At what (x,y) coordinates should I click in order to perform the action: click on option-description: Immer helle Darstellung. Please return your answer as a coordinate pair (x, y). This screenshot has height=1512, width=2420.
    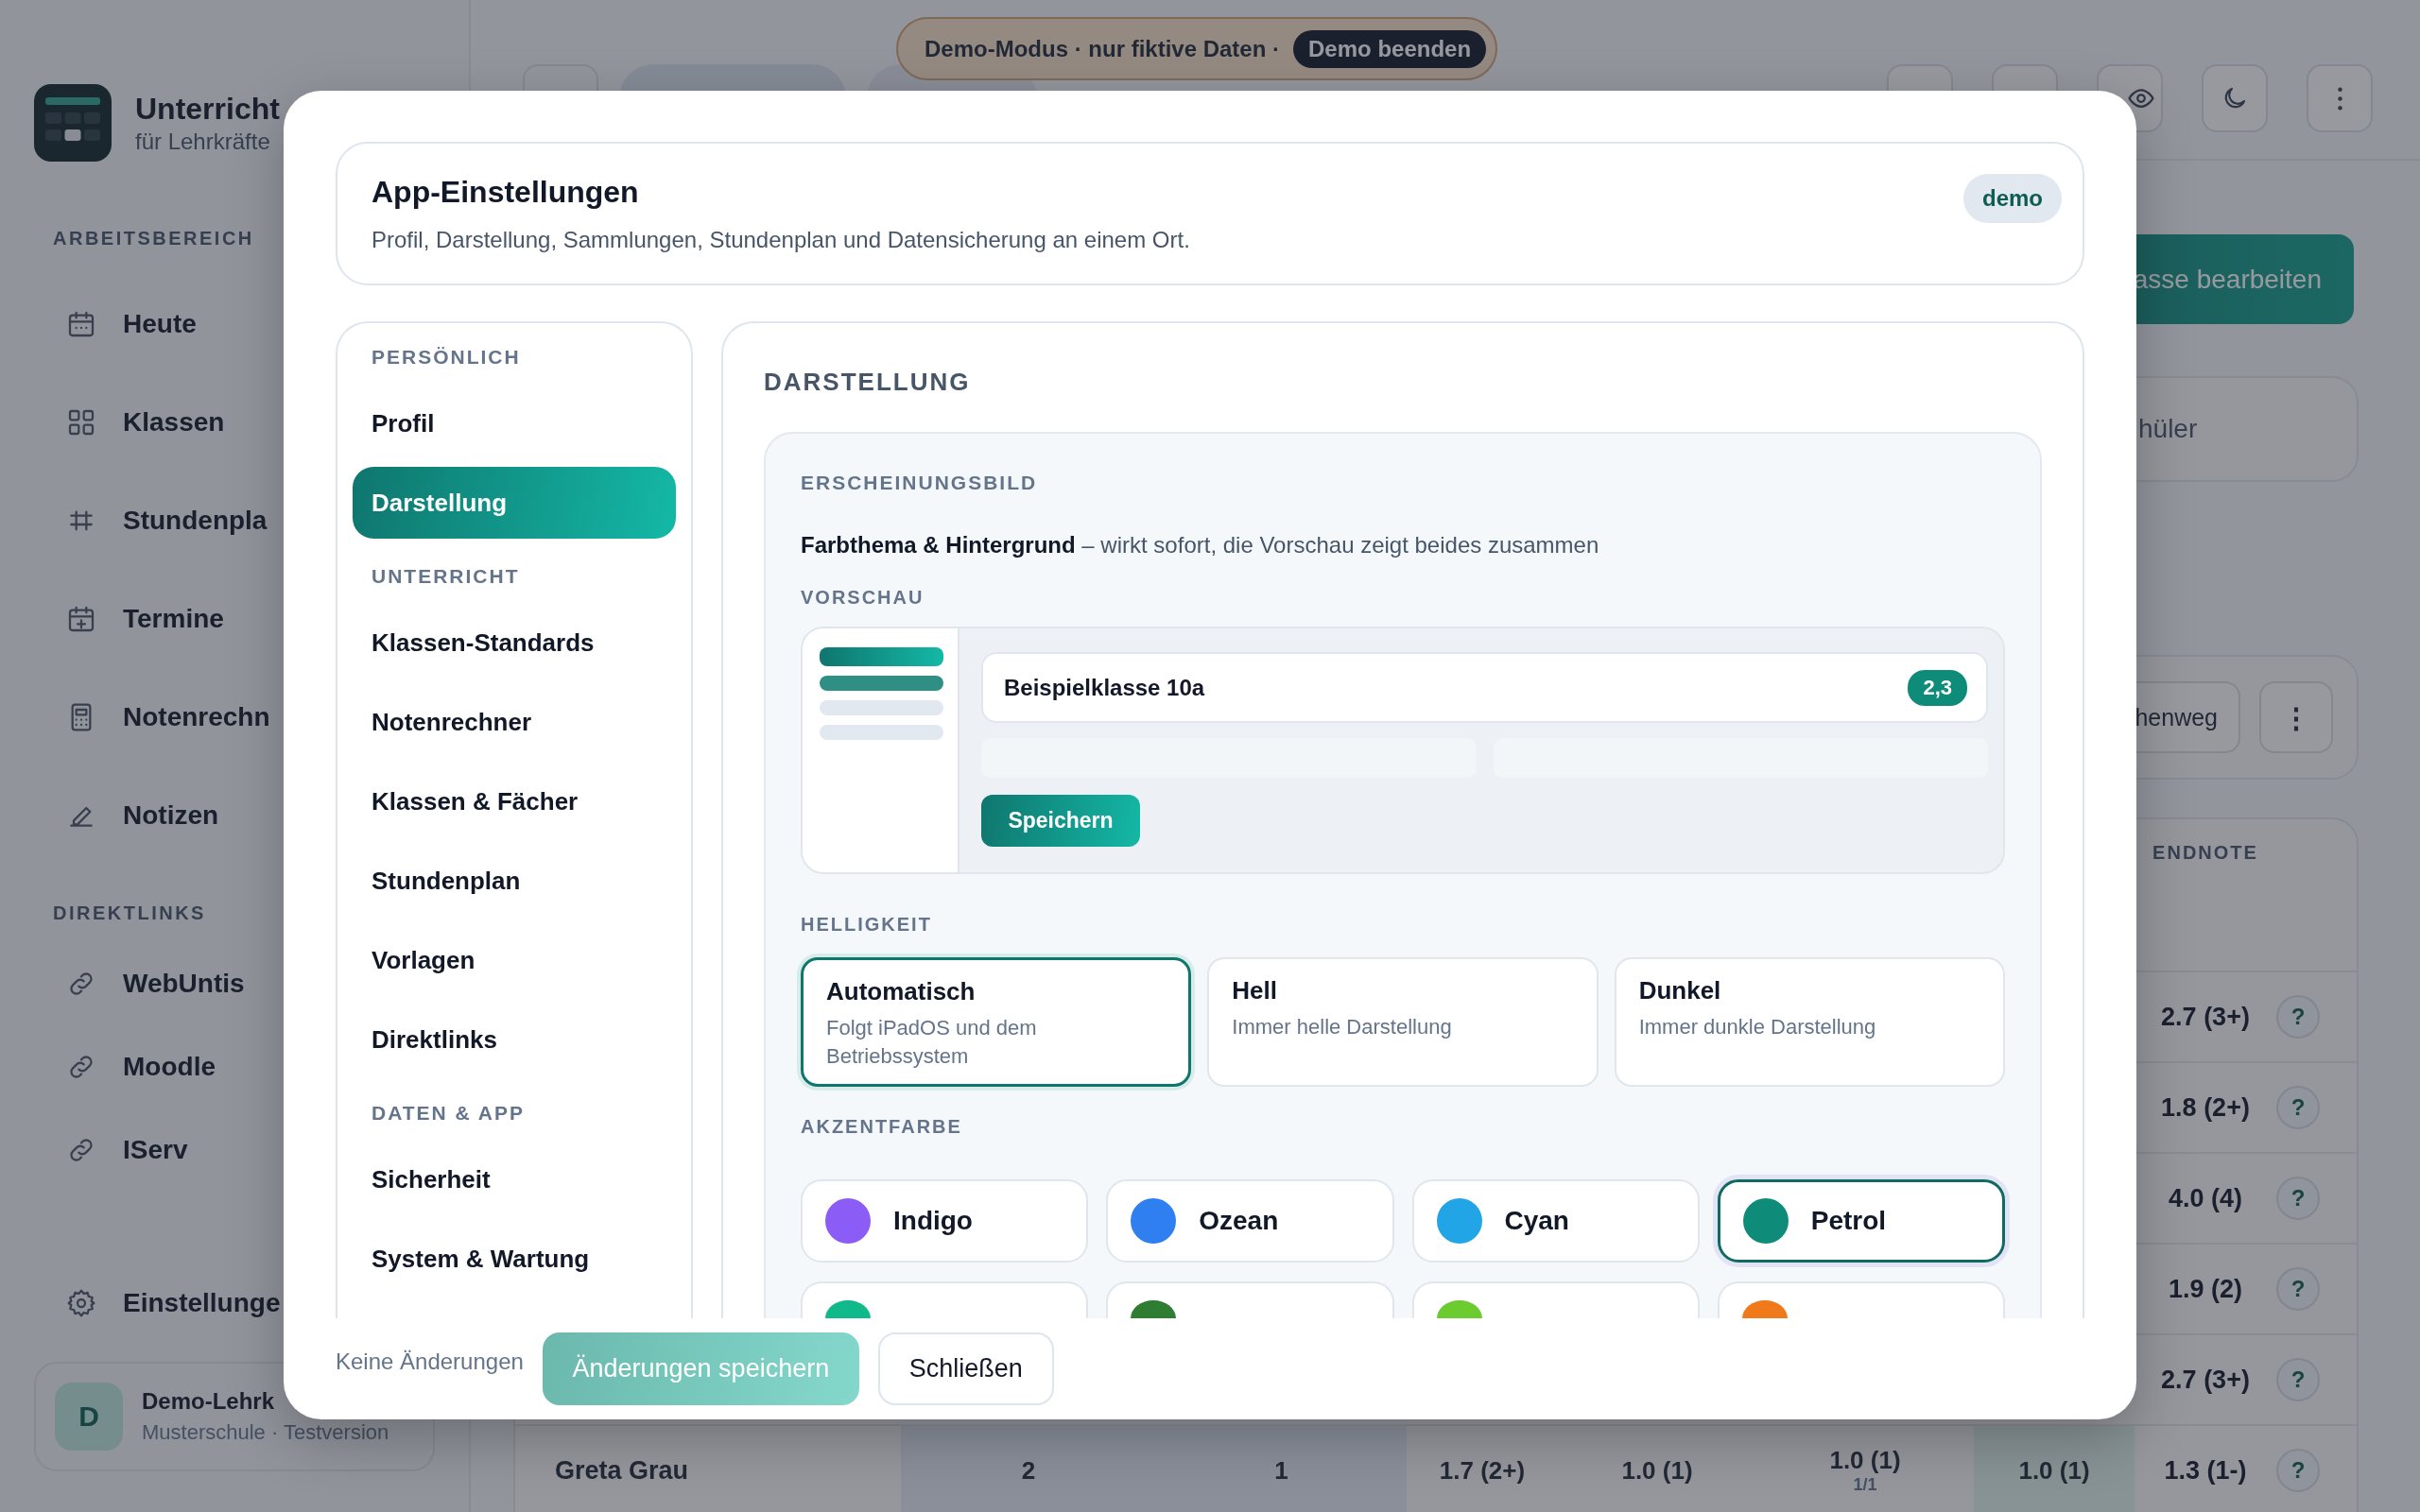
    Looking at the image, I should click on (1342, 1027).